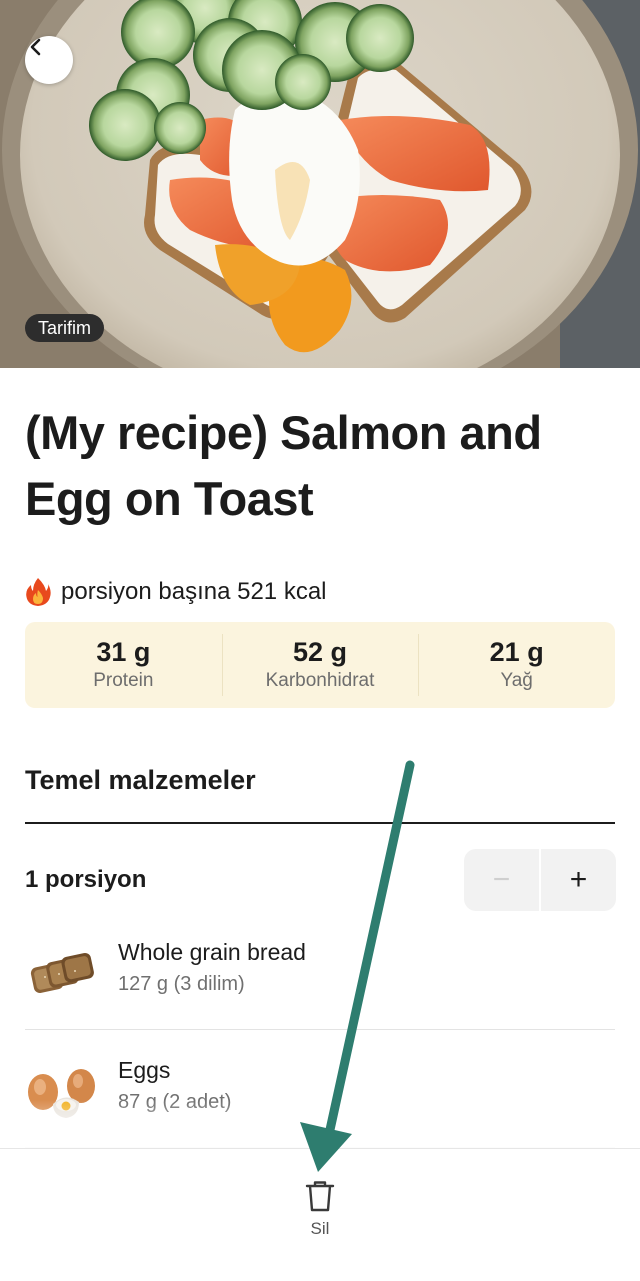 The width and height of the screenshot is (640, 1281). I want to click on portion-stepper: − +, so click(540, 880).